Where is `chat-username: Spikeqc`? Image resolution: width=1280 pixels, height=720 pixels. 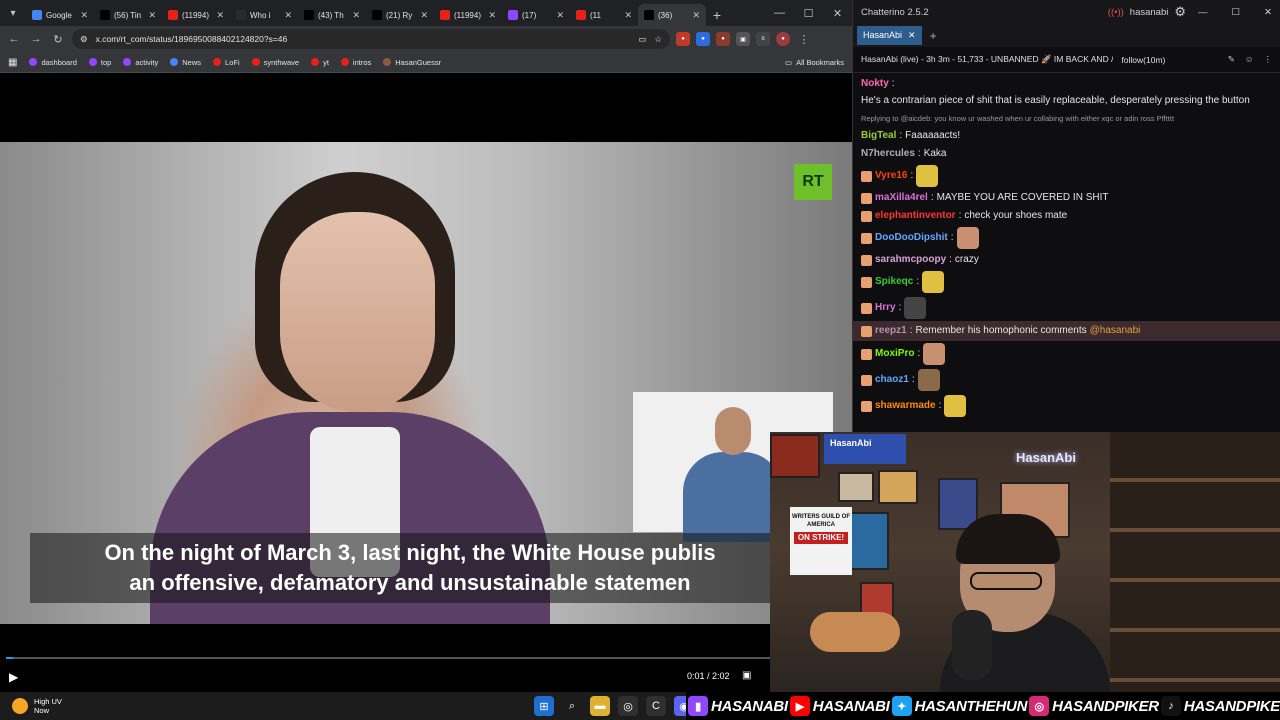 chat-username: Spikeqc is located at coordinates (894, 282).